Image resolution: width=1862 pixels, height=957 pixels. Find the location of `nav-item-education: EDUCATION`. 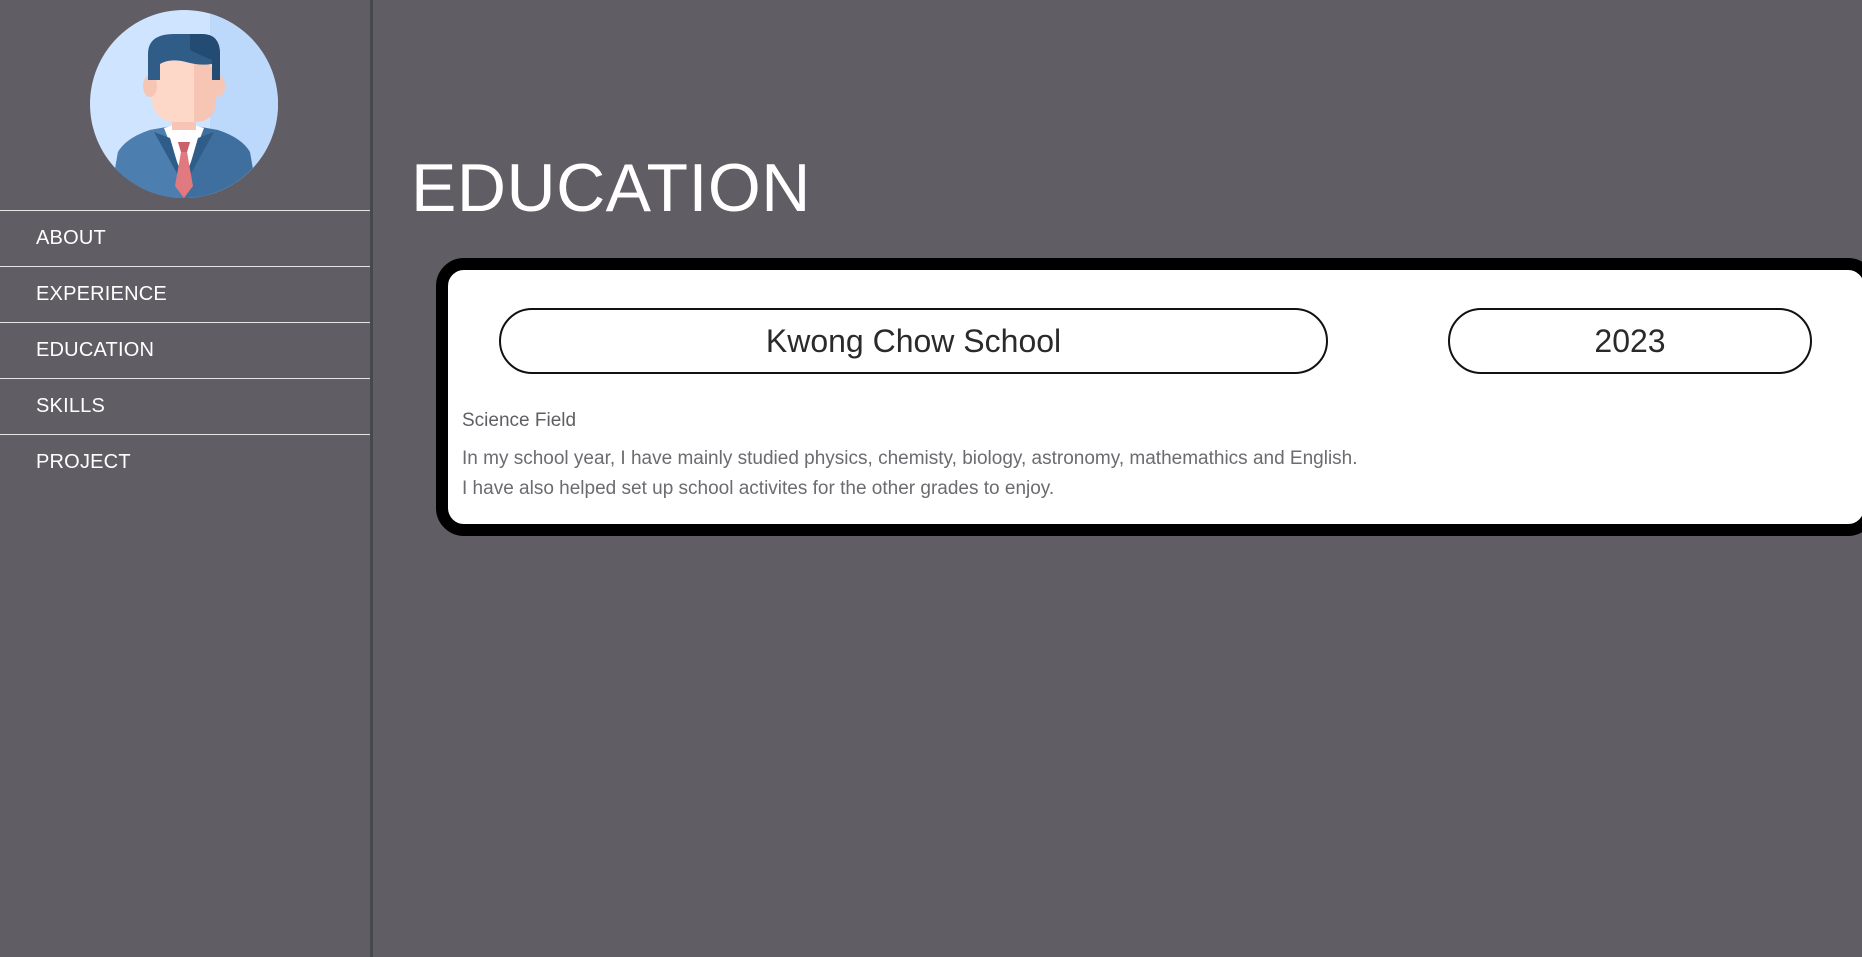

nav-item-education: EDUCATION is located at coordinates (185, 350).